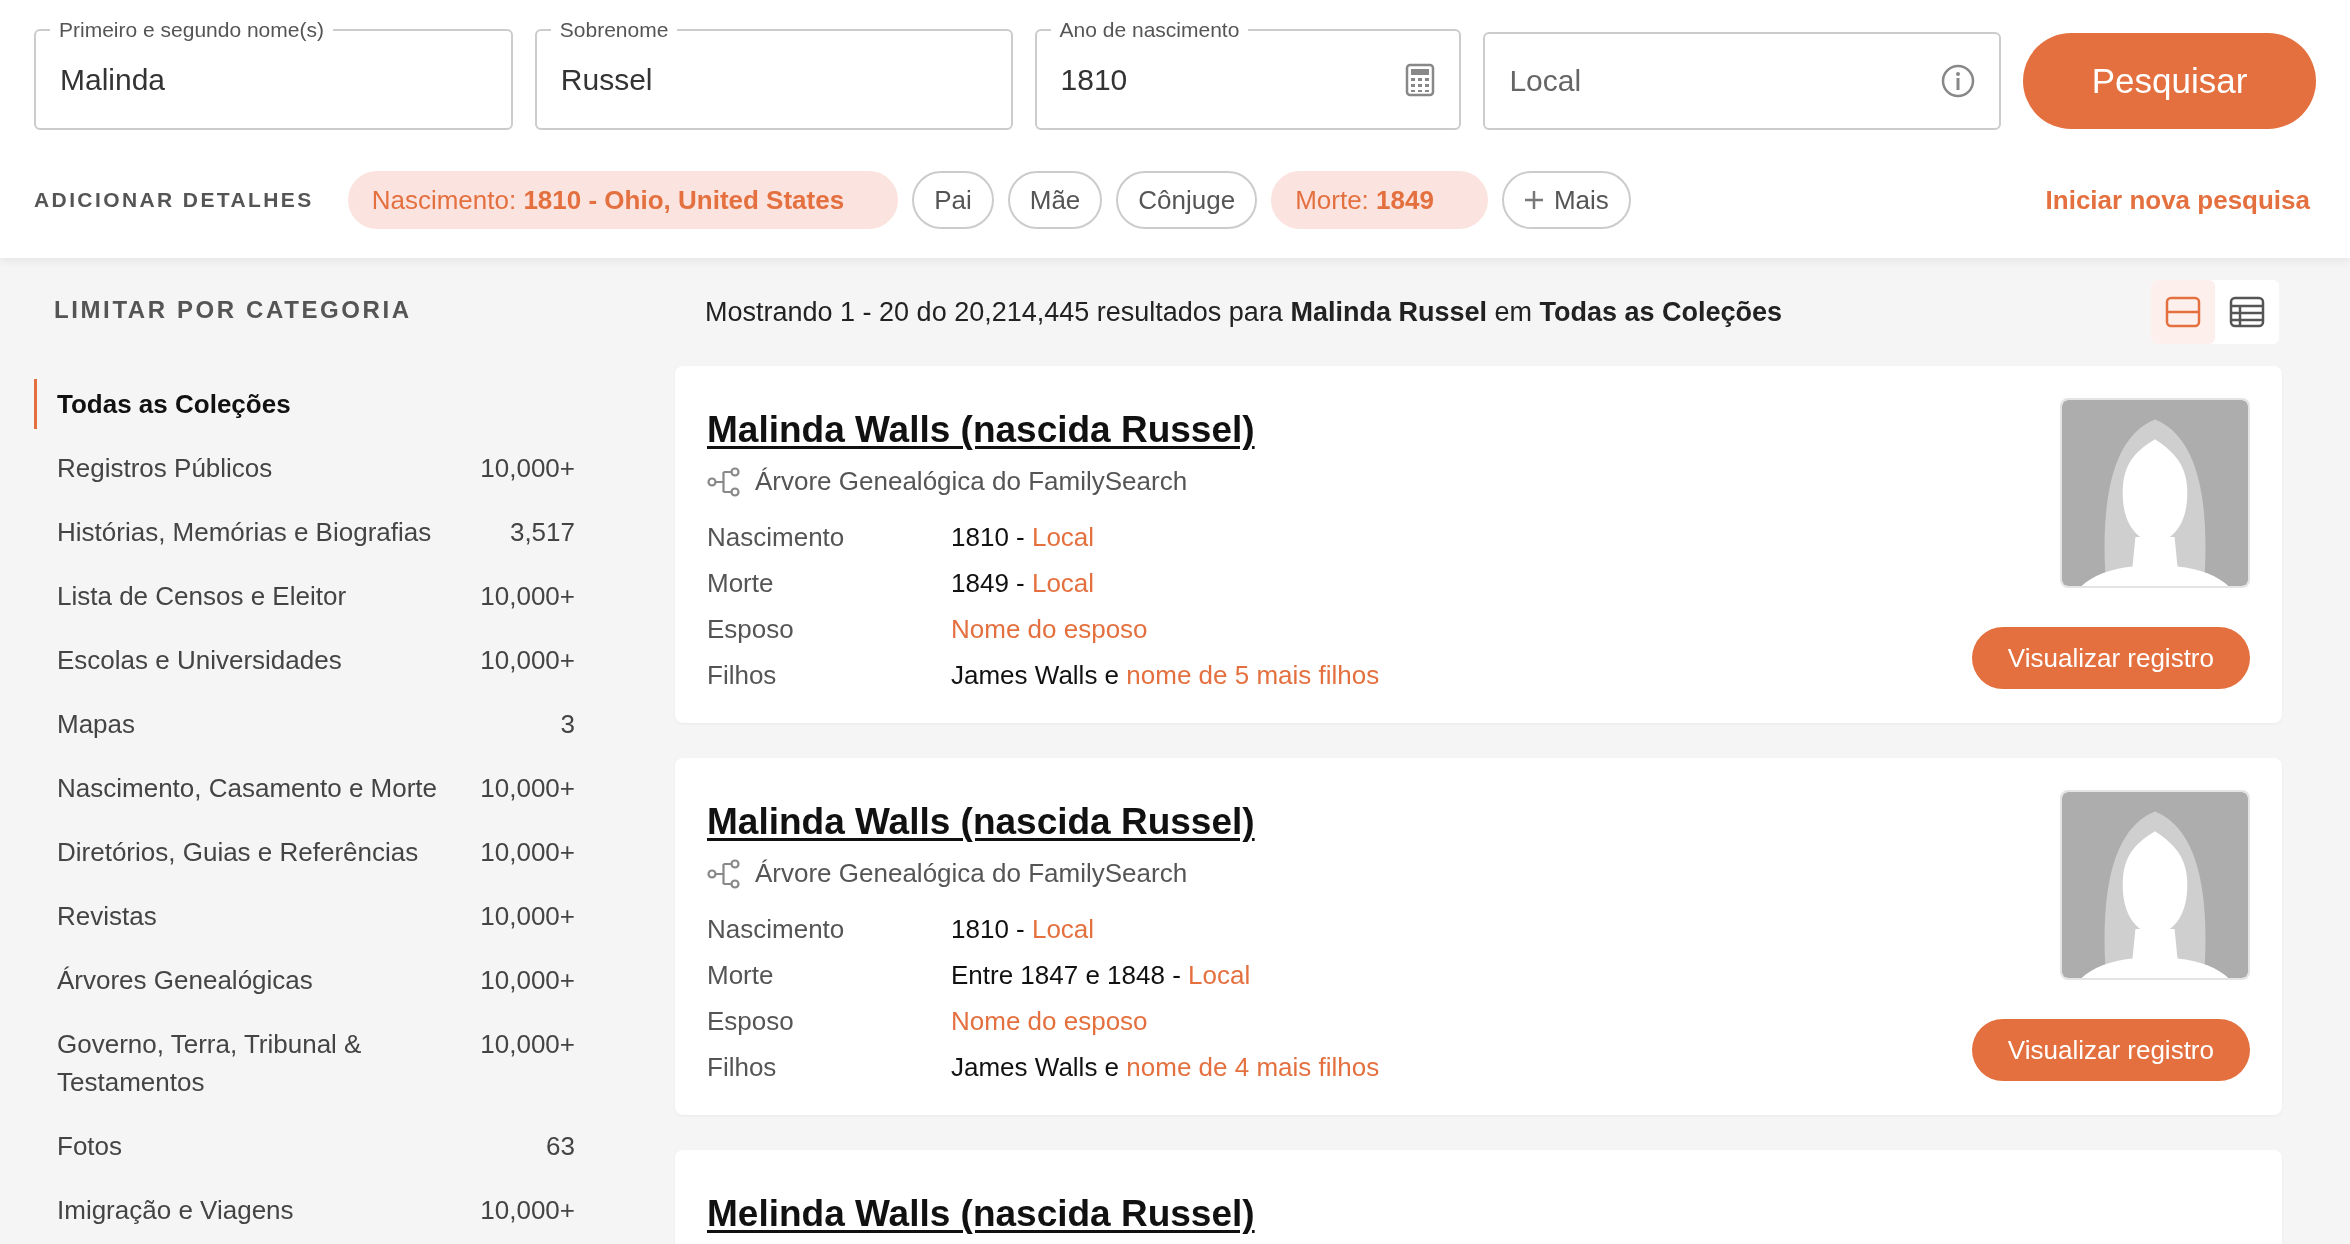 Image resolution: width=2350 pixels, height=1244 pixels. What do you see at coordinates (304, 724) in the screenshot?
I see `category-item: Mapas 3` at bounding box center [304, 724].